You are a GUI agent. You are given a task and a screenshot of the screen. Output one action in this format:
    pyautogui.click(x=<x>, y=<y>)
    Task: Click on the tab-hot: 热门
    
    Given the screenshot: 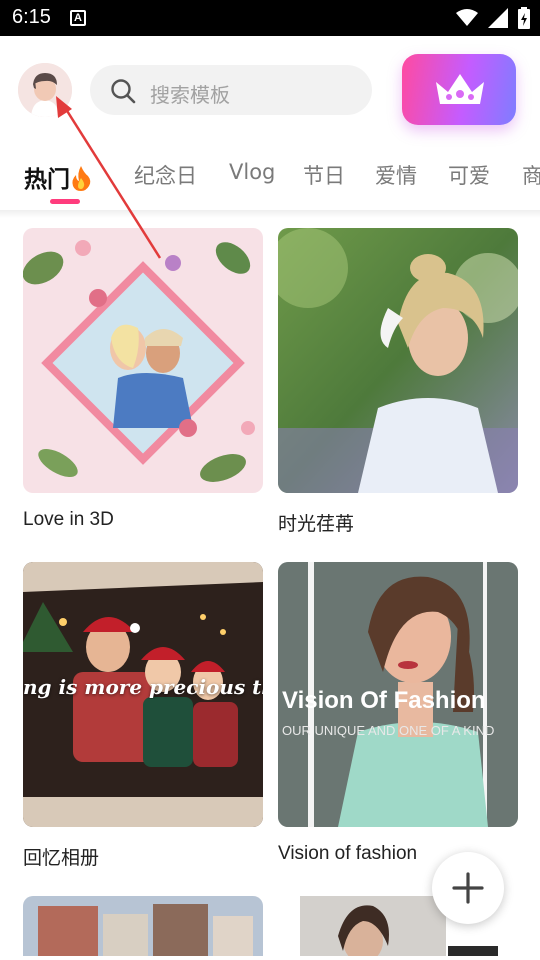 What is the action you would take?
    pyautogui.click(x=58, y=177)
    